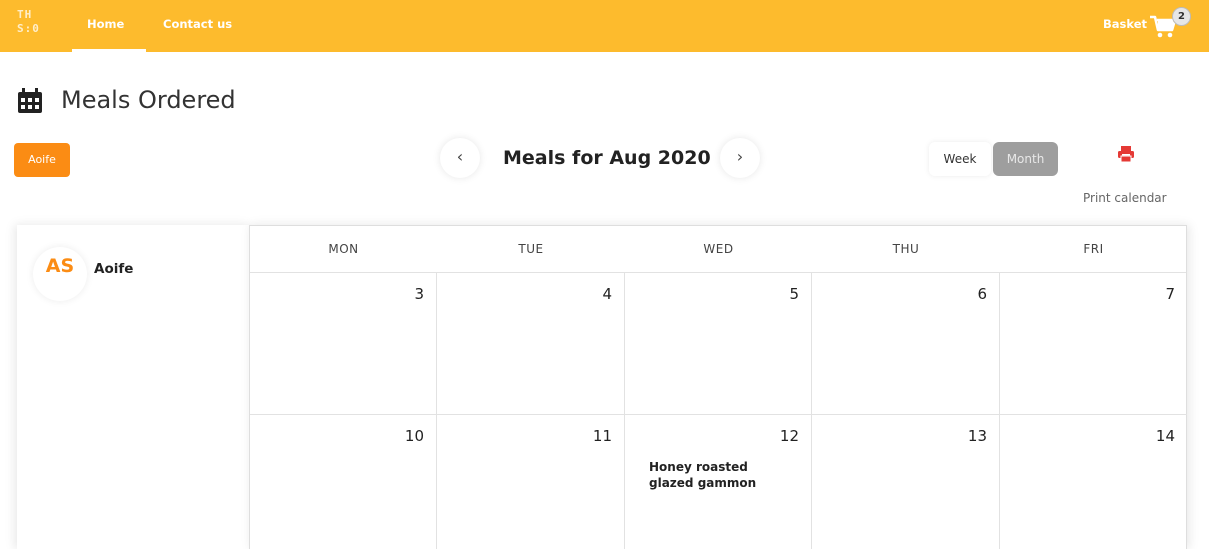 Image resolution: width=1209 pixels, height=549 pixels. I want to click on day-number: 6, so click(982, 294).